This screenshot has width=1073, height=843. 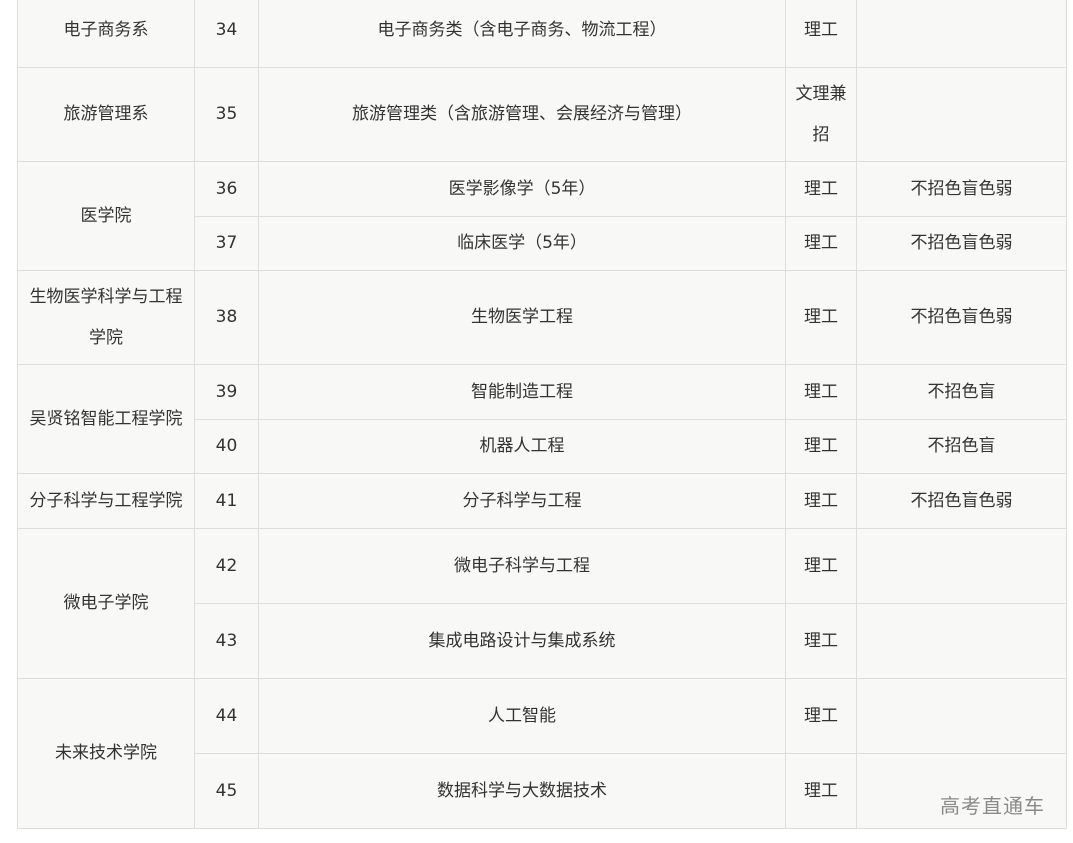 I want to click on major-number-cell: 37, so click(x=226, y=243).